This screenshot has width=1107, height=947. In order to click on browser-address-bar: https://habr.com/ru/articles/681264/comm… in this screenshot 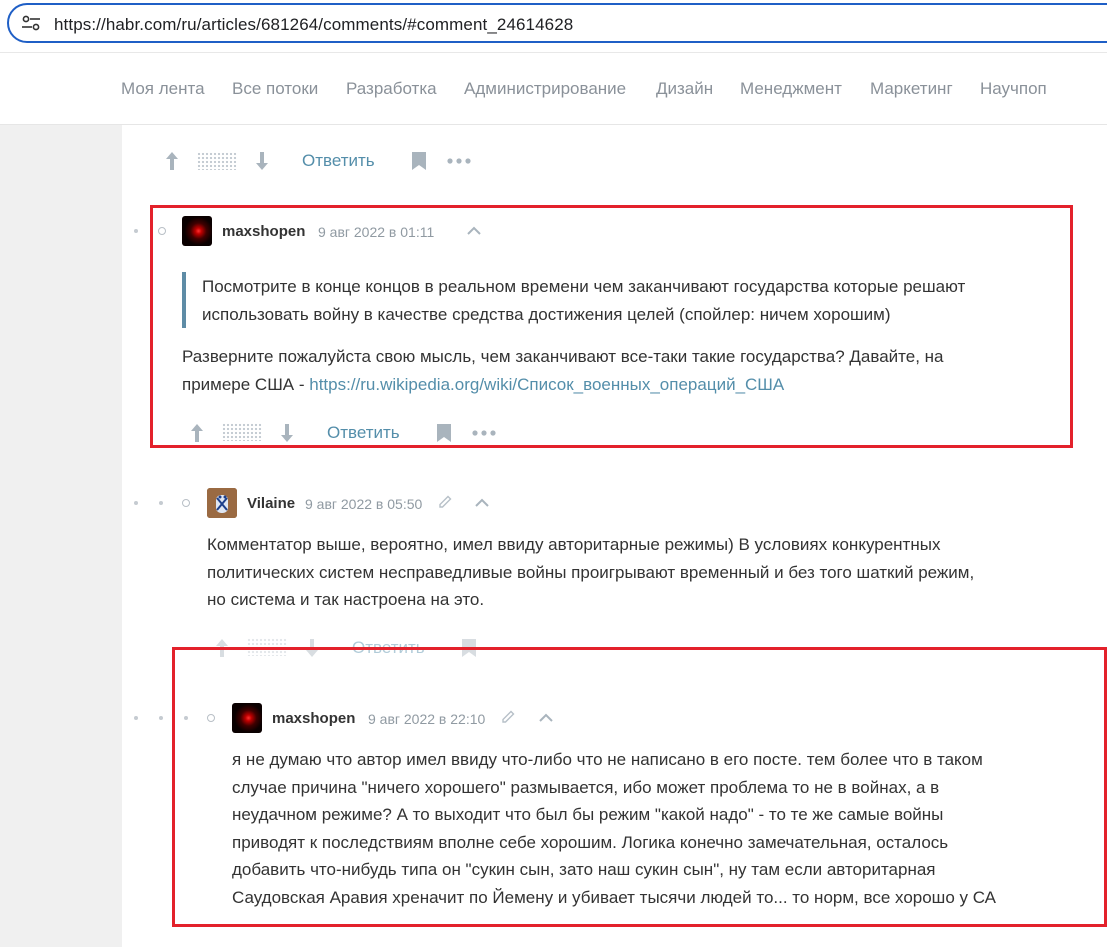, I will do `click(553, 26)`.